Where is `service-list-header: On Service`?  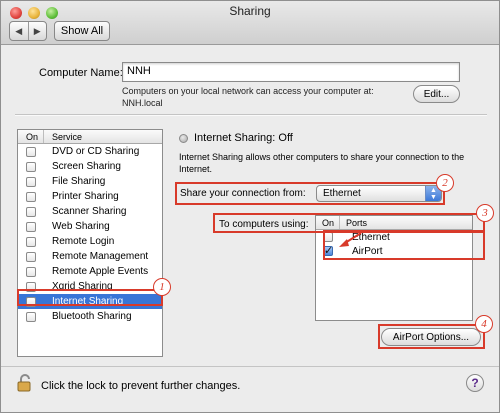
service-list-header: On Service is located at coordinates (90, 137).